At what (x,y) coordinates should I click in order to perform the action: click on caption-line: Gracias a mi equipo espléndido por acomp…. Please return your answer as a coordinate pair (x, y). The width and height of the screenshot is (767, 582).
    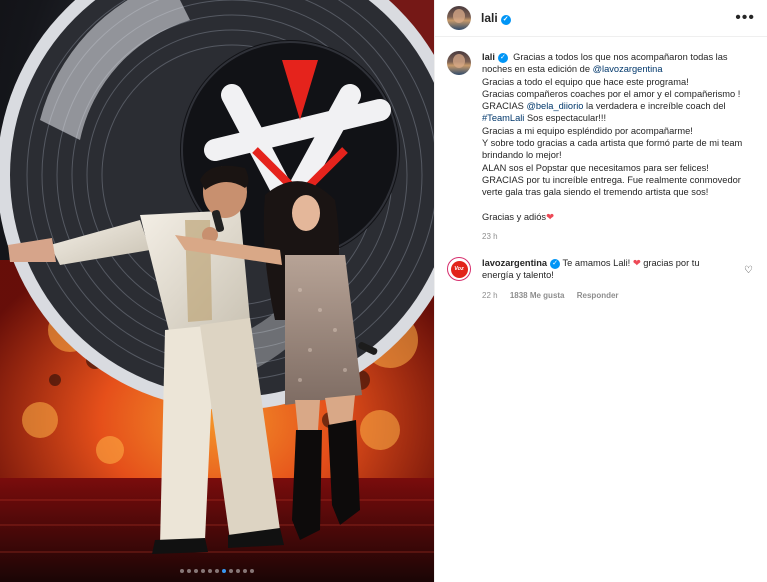
    Looking at the image, I should click on (587, 130).